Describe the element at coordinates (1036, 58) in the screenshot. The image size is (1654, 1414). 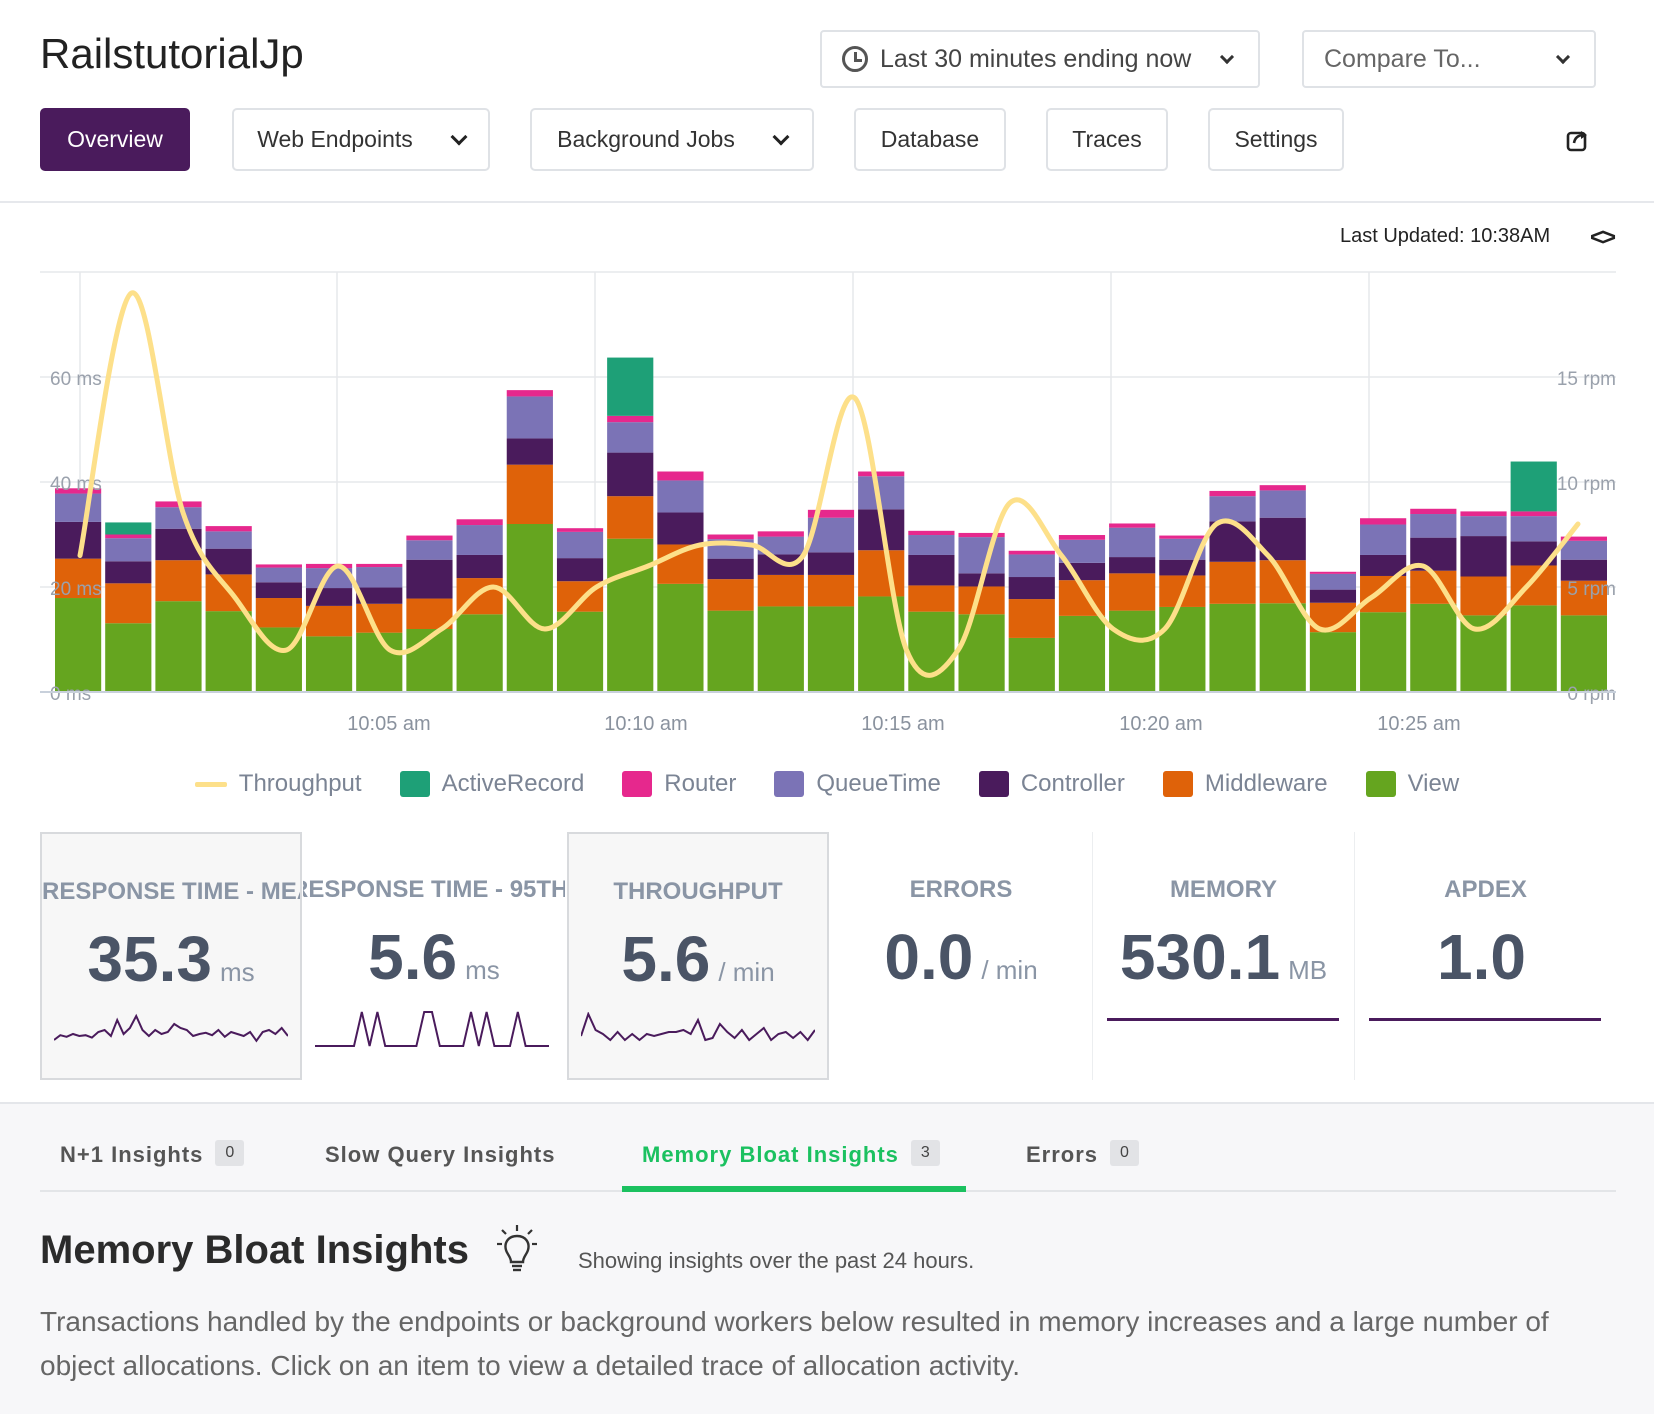
I see `time-range-label: Last 30 minutes ending now` at that location.